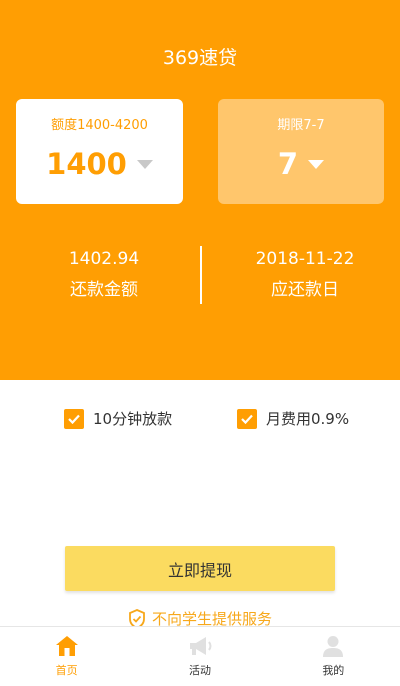 Image resolution: width=400 pixels, height=686 pixels. Describe the element at coordinates (308, 419) in the screenshot. I see `feature-label: 月费用0.9%` at that location.